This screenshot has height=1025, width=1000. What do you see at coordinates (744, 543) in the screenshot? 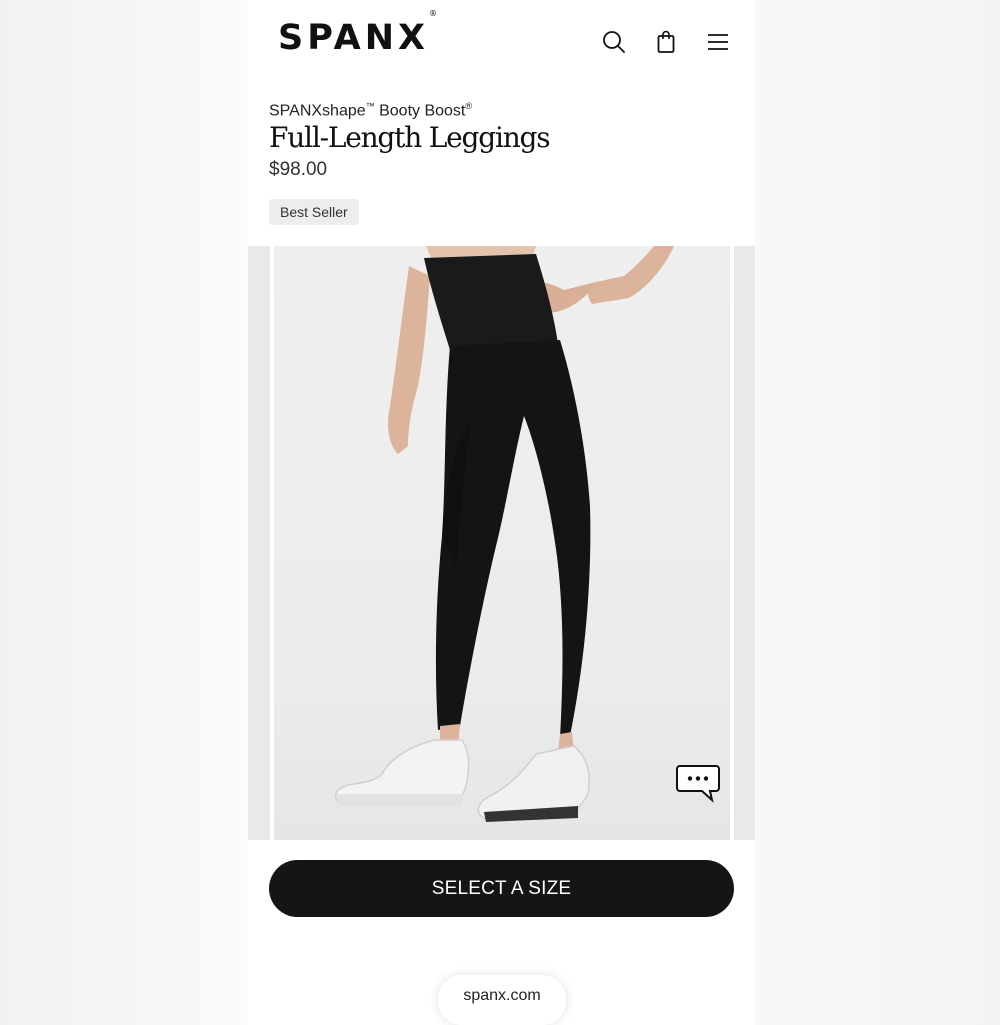
I see `next-slide-peek` at bounding box center [744, 543].